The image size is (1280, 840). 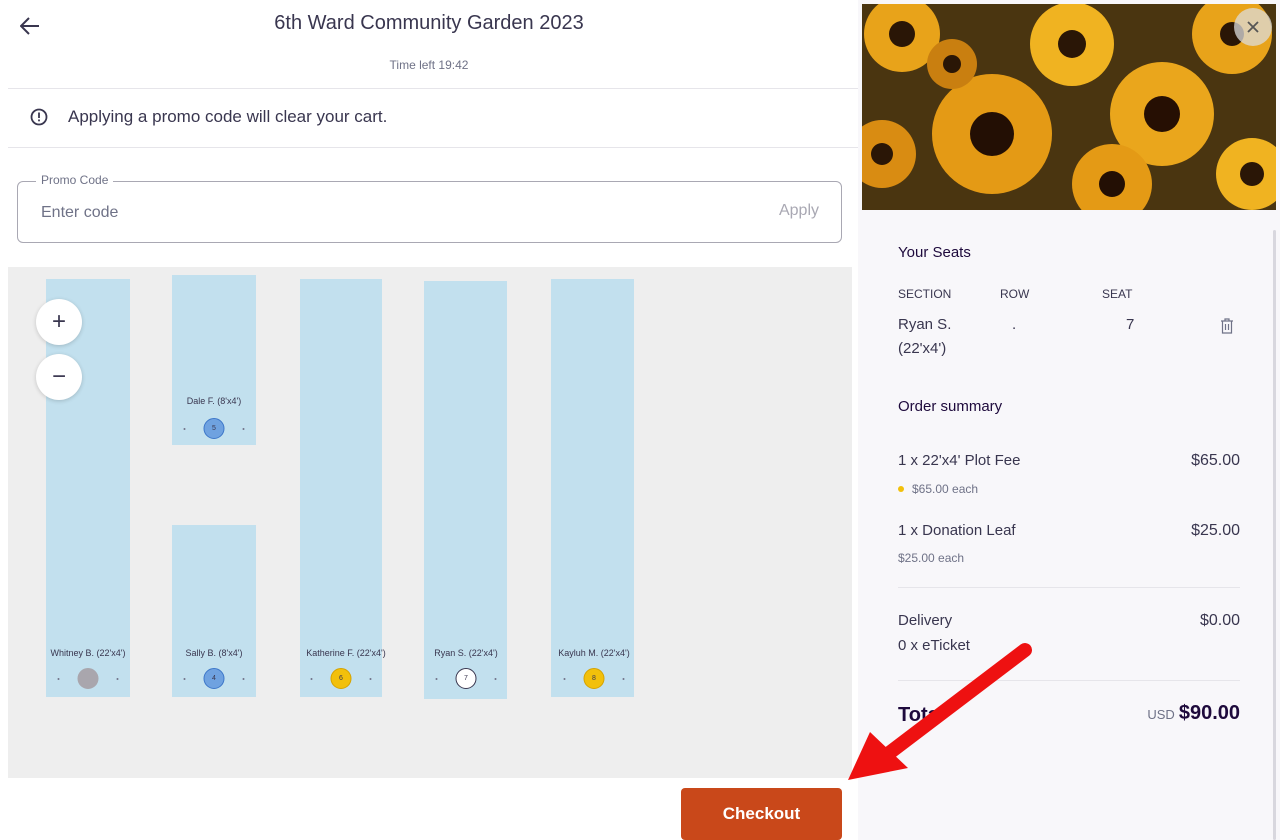 What do you see at coordinates (950, 406) in the screenshot?
I see `order-summary-title: Order summary` at bounding box center [950, 406].